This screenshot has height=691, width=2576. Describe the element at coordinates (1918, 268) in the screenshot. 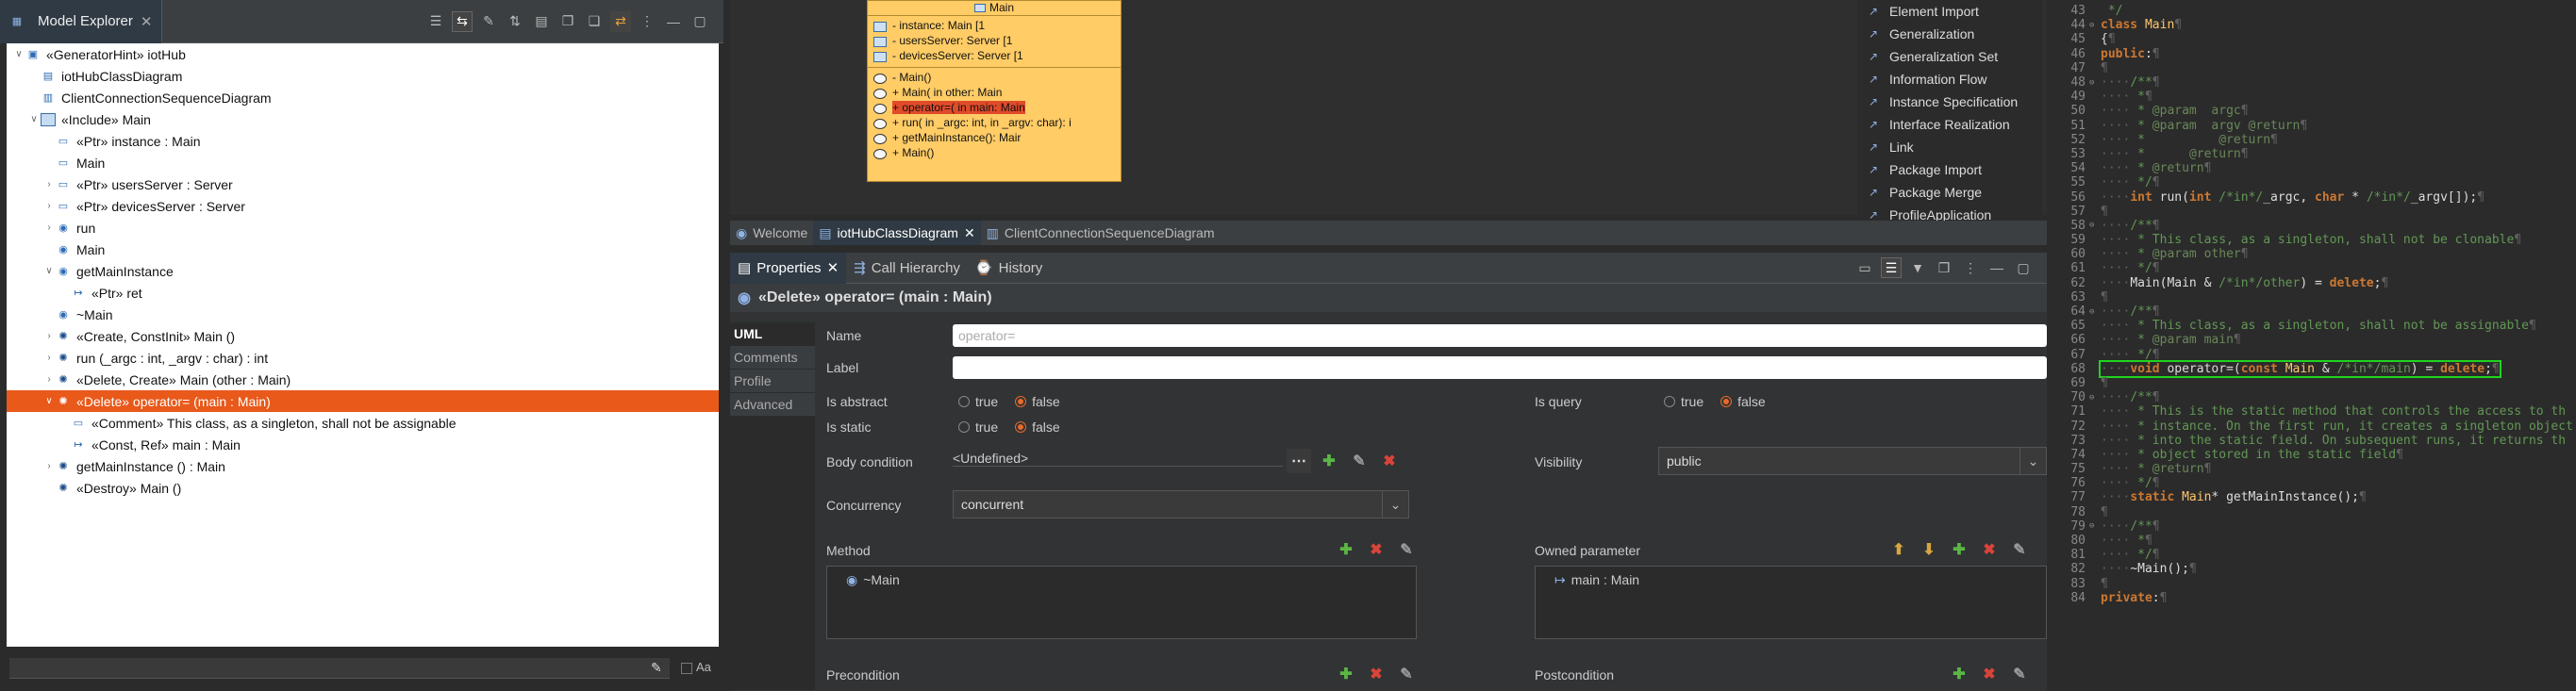

I see `filter-icon: ▼` at that location.